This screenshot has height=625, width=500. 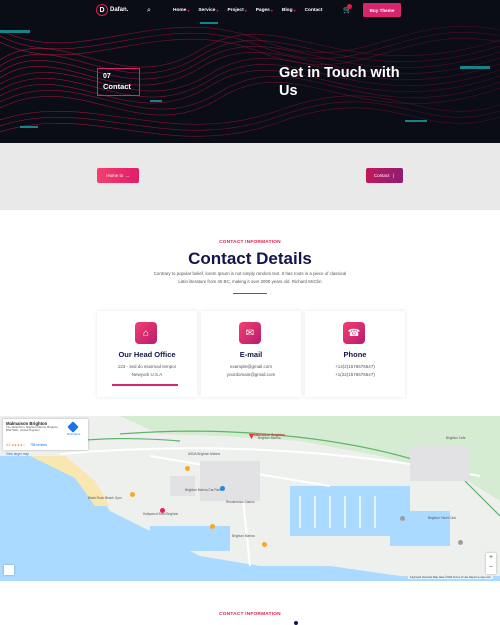 I want to click on card-title: Our Head Office, so click(x=147, y=354).